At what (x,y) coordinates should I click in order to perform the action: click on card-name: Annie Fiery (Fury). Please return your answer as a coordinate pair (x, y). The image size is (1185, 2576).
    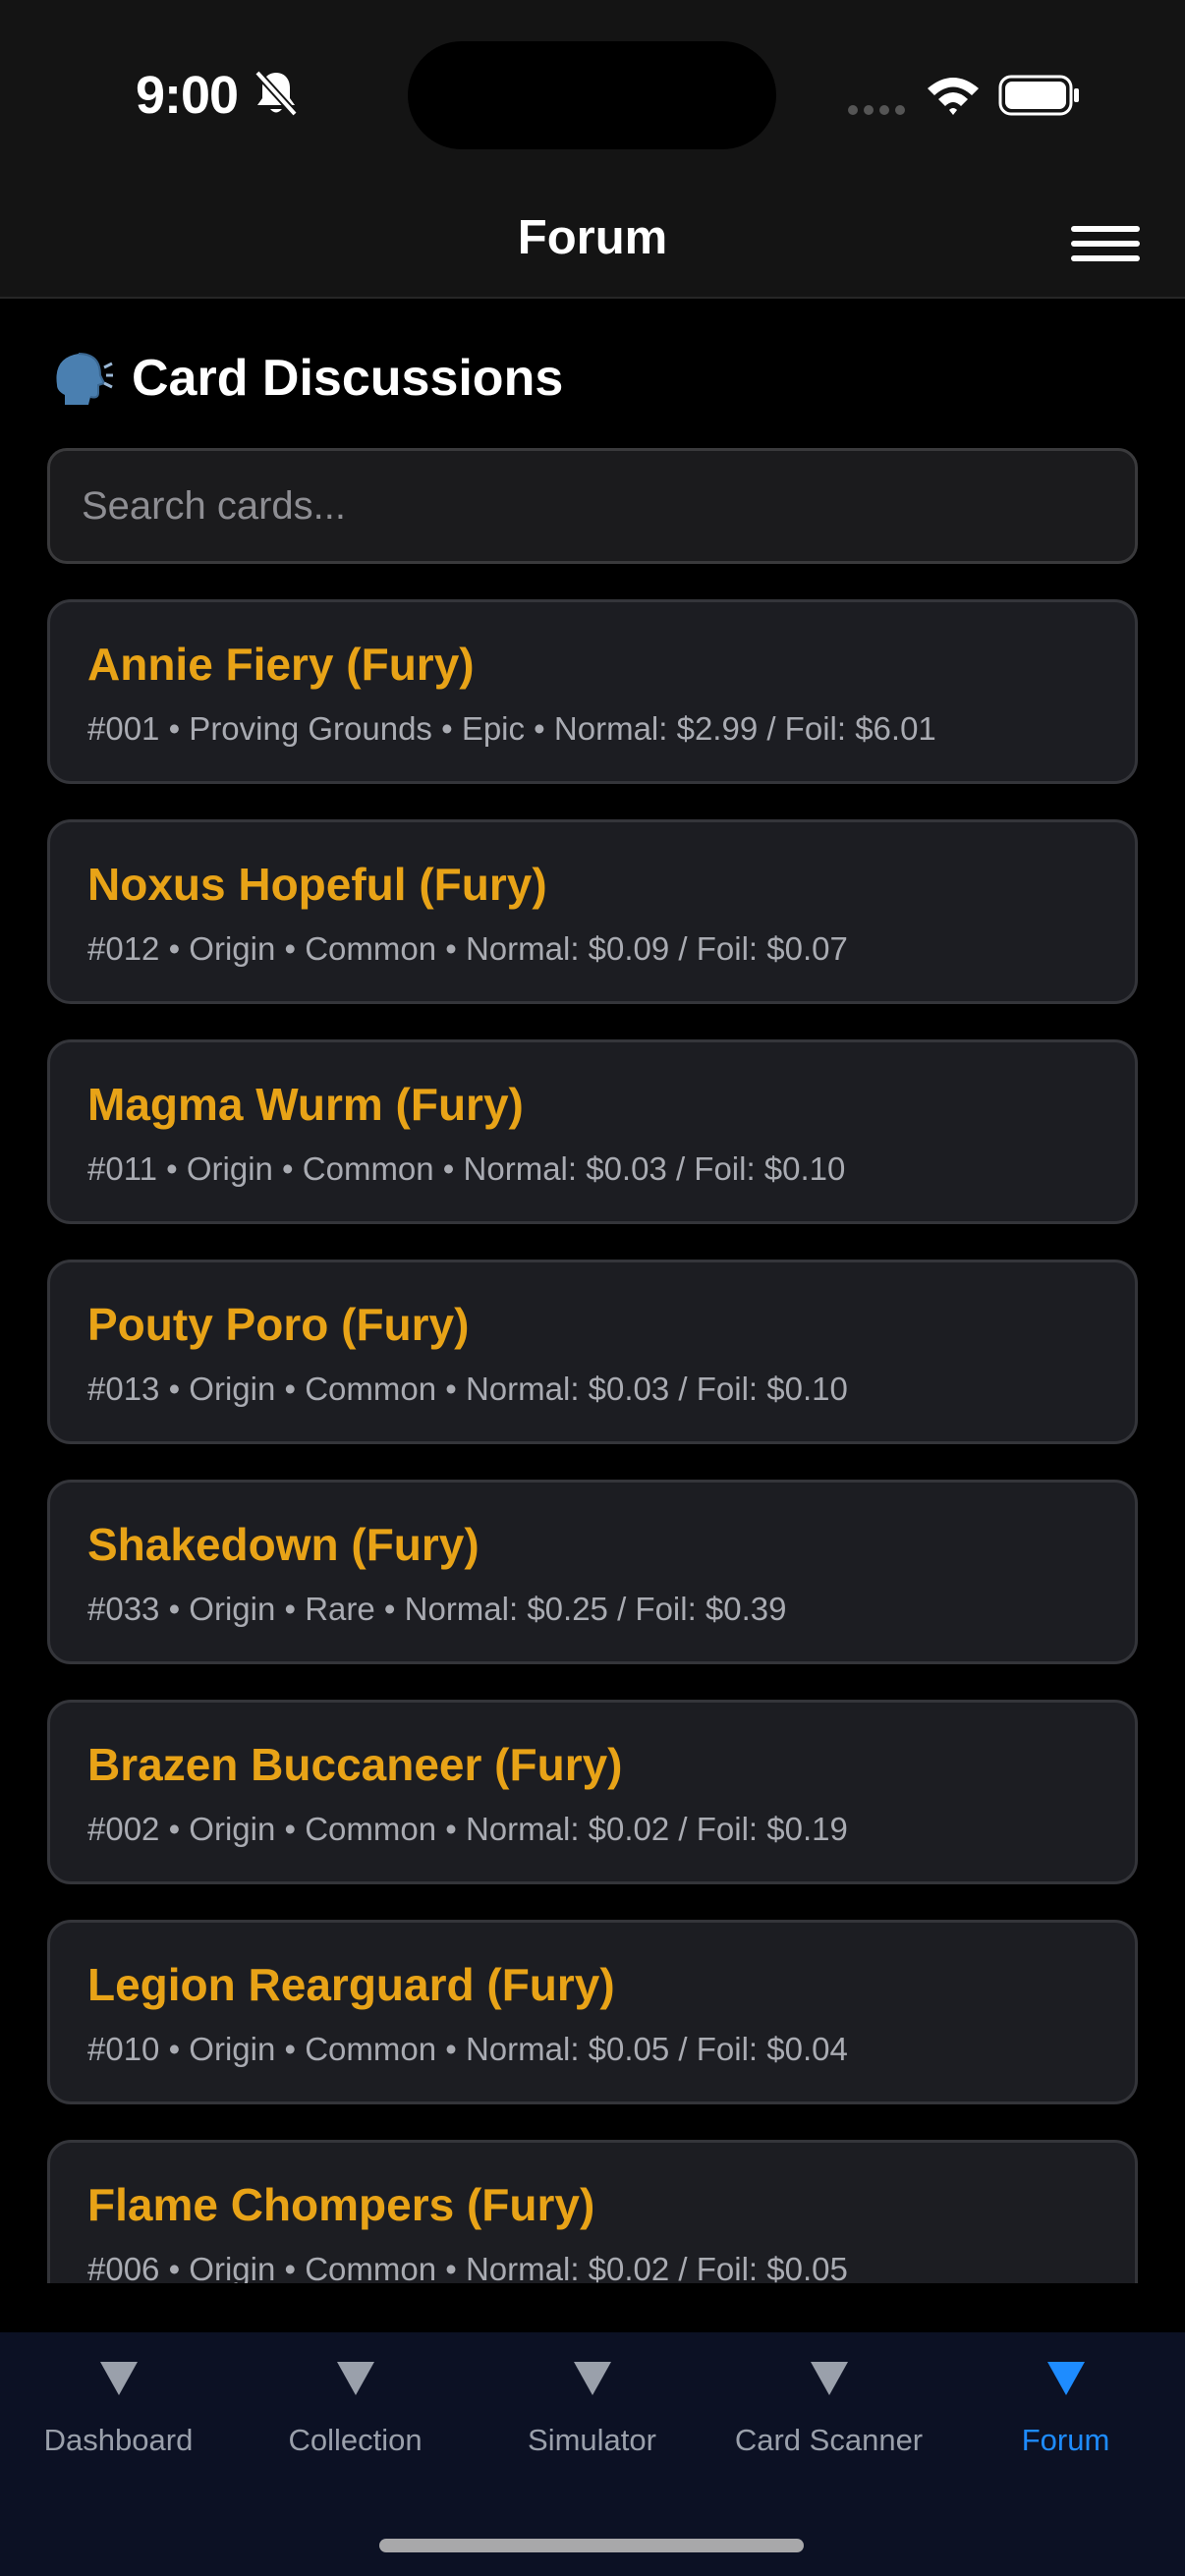
    Looking at the image, I should click on (281, 664).